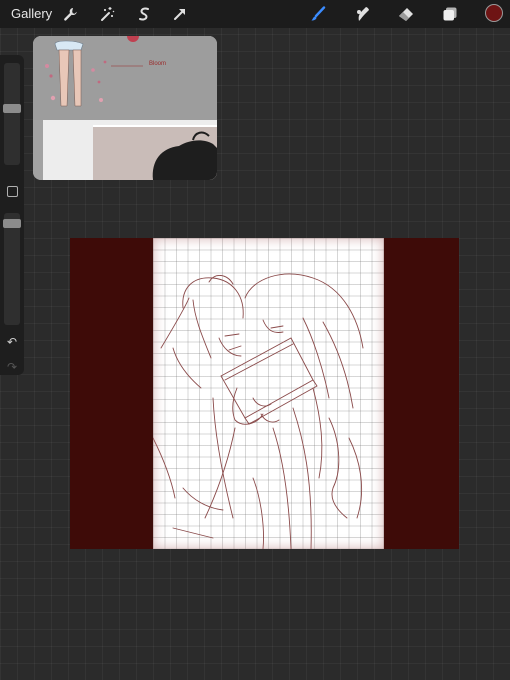 This screenshot has width=510, height=680. What do you see at coordinates (450, 14) in the screenshot?
I see `layers-icon` at bounding box center [450, 14].